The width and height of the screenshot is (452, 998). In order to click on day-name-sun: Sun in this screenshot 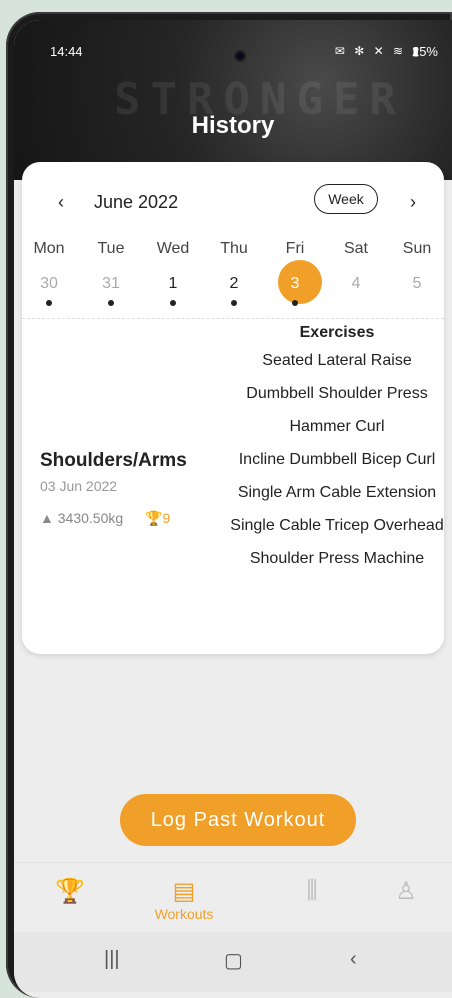, I will do `click(417, 248)`.